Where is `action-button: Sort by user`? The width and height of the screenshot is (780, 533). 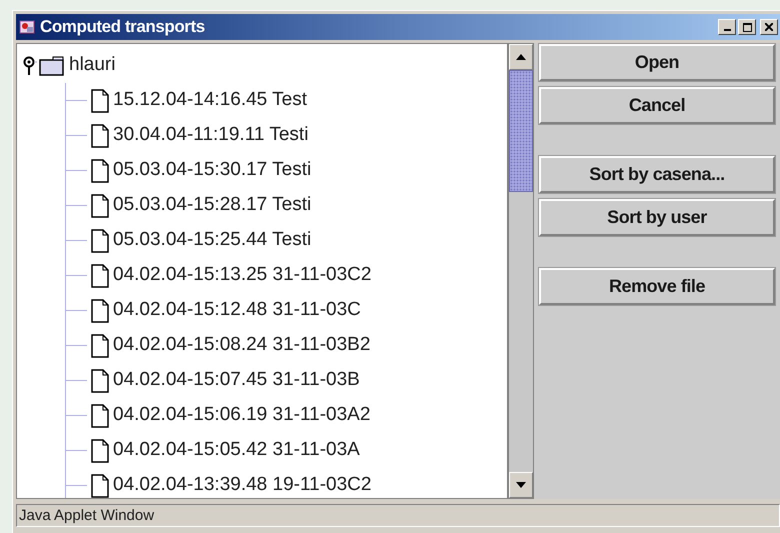 action-button: Sort by user is located at coordinates (657, 217).